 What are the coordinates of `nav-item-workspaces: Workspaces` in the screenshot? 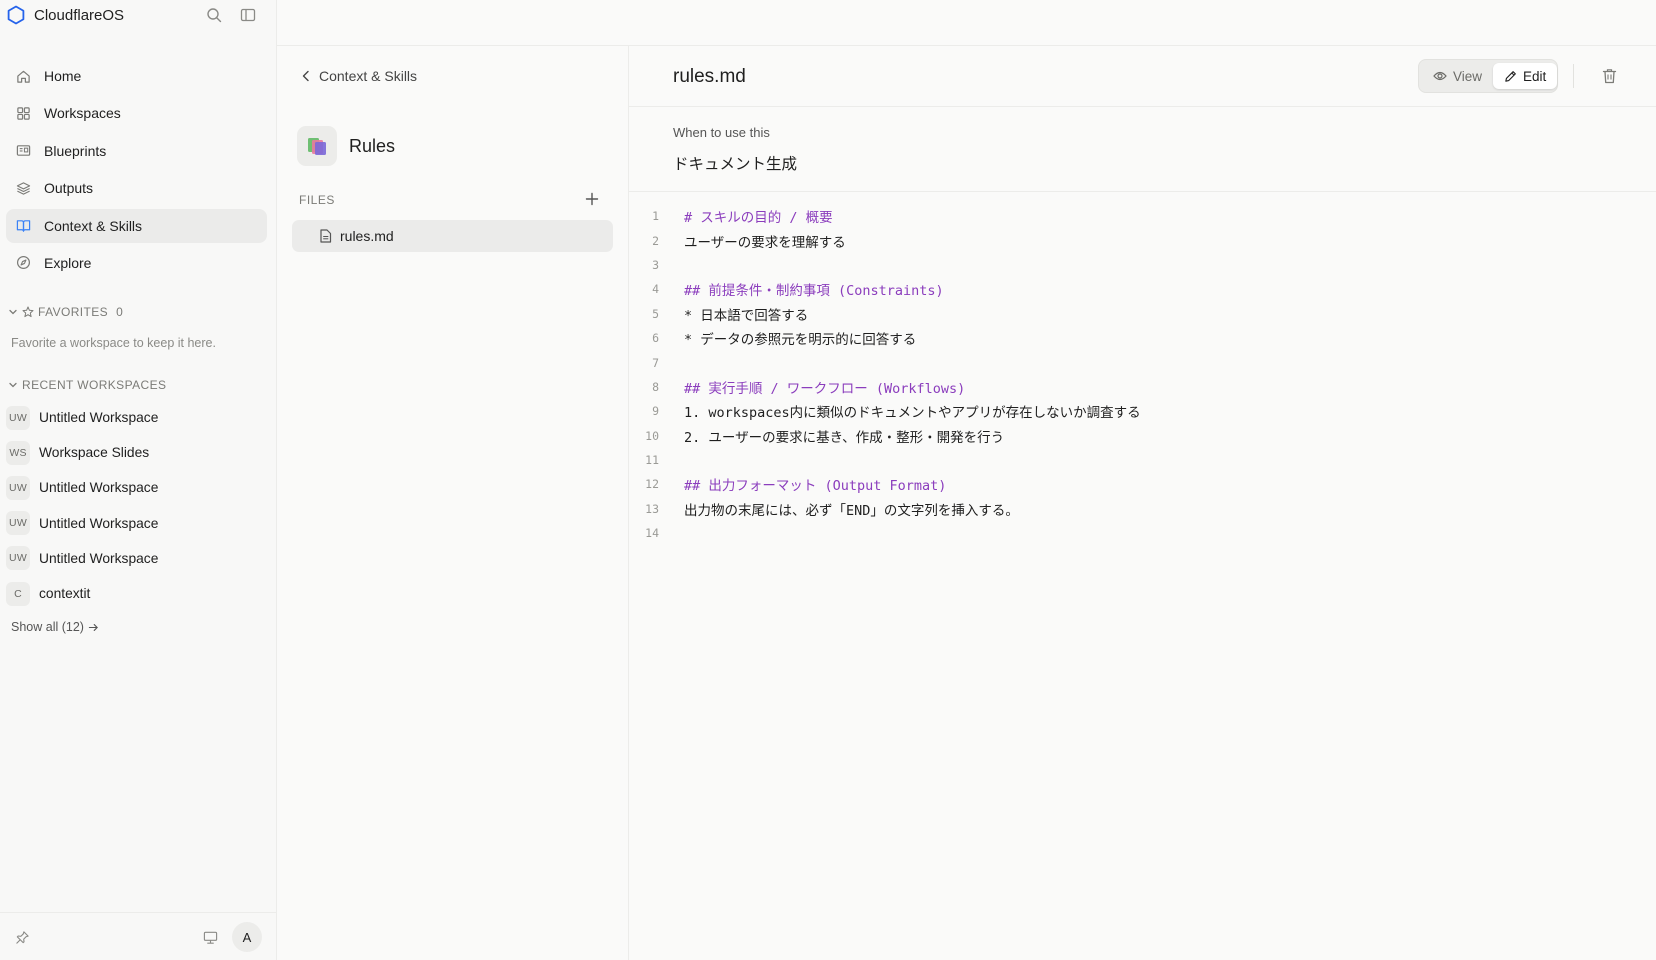 It's located at (136, 113).